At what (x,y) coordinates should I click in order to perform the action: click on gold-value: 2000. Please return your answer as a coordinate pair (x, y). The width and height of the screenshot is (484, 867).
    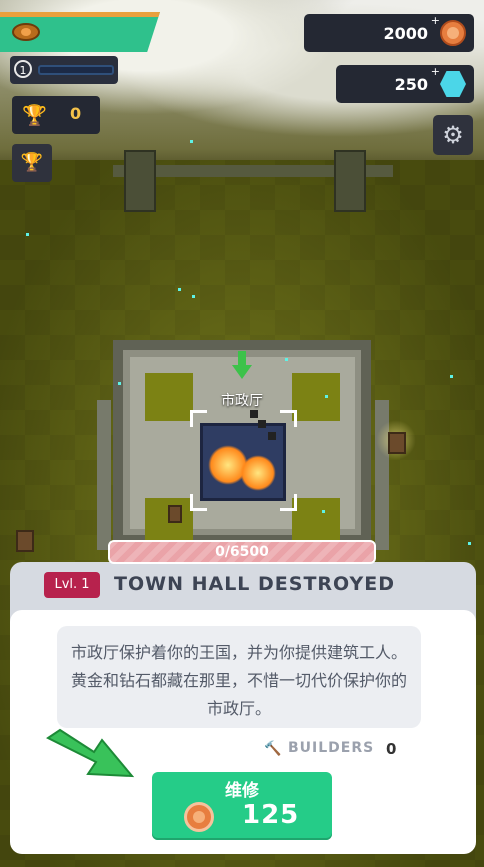
    Looking at the image, I should click on (405, 33).